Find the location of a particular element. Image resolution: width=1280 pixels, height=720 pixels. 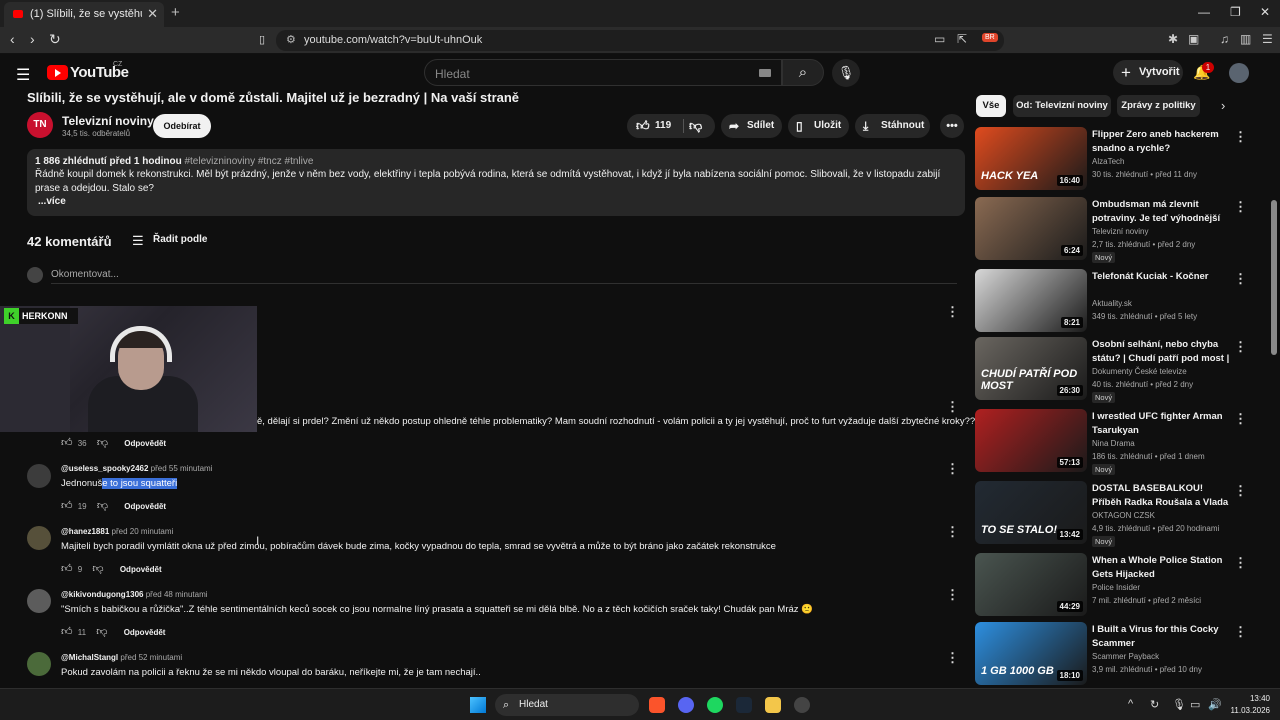

create-button: + Vytvořit is located at coordinates (1148, 72).